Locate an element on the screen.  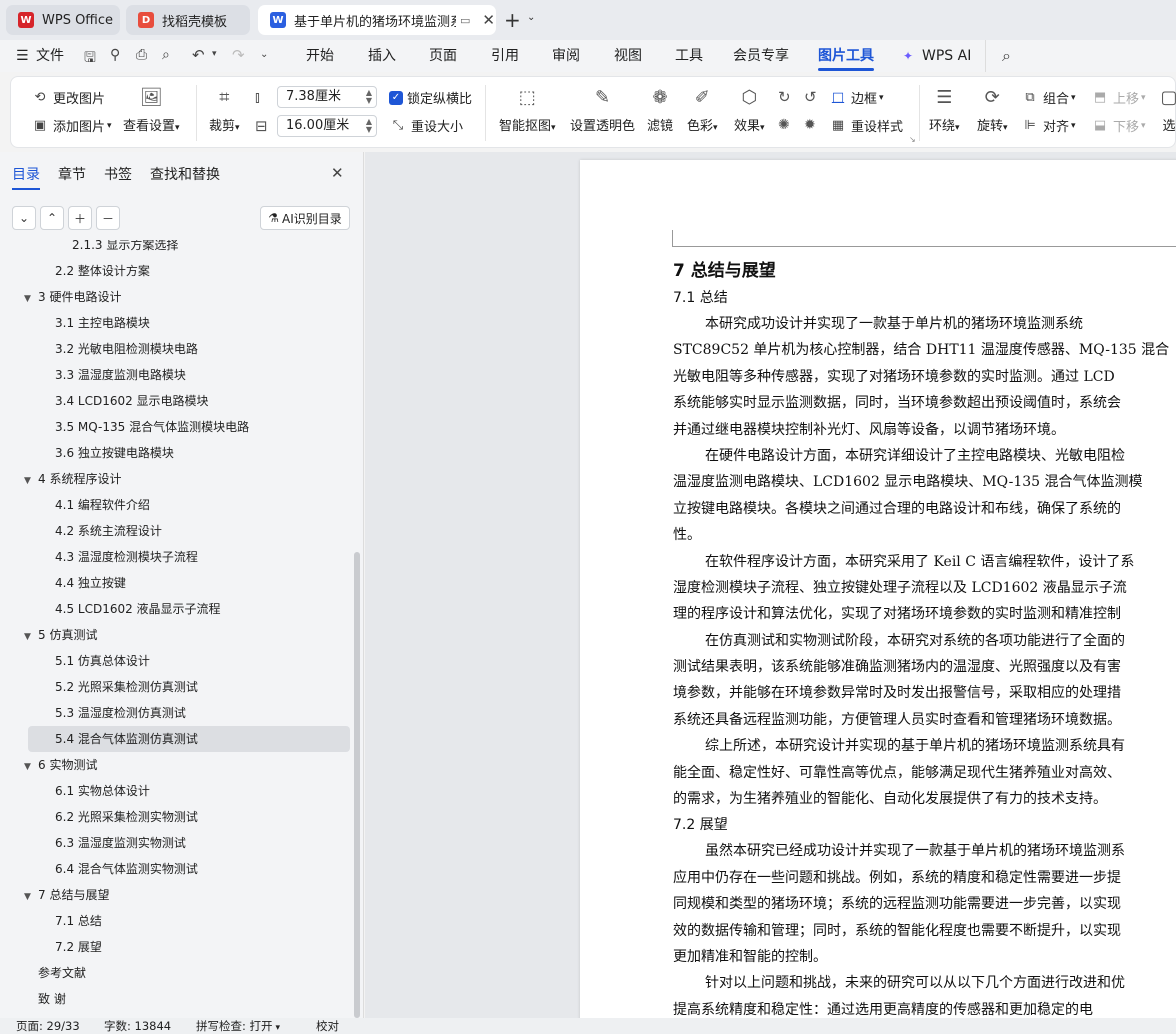
tab-docer-templates: D 找稻壳模板 is located at coordinates (188, 20).